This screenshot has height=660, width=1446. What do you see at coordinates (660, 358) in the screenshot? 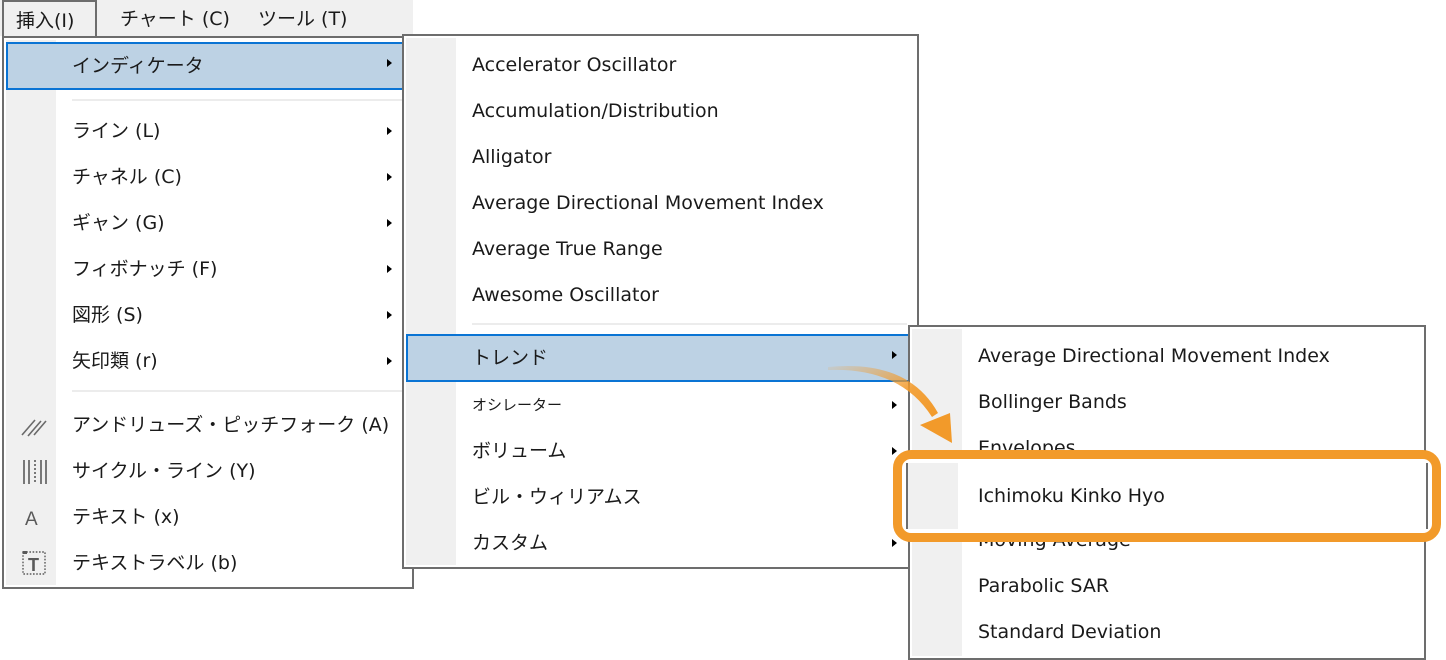
I see `menu-item-trend: トレンド` at bounding box center [660, 358].